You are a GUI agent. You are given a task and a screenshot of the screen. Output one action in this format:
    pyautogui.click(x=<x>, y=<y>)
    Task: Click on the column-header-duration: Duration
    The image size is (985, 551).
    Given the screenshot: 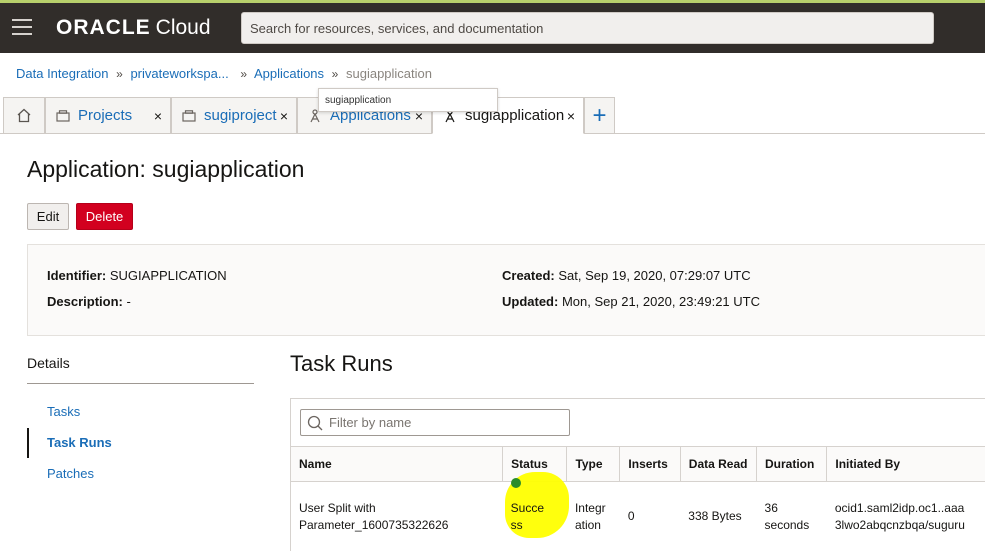 What is the action you would take?
    pyautogui.click(x=791, y=464)
    